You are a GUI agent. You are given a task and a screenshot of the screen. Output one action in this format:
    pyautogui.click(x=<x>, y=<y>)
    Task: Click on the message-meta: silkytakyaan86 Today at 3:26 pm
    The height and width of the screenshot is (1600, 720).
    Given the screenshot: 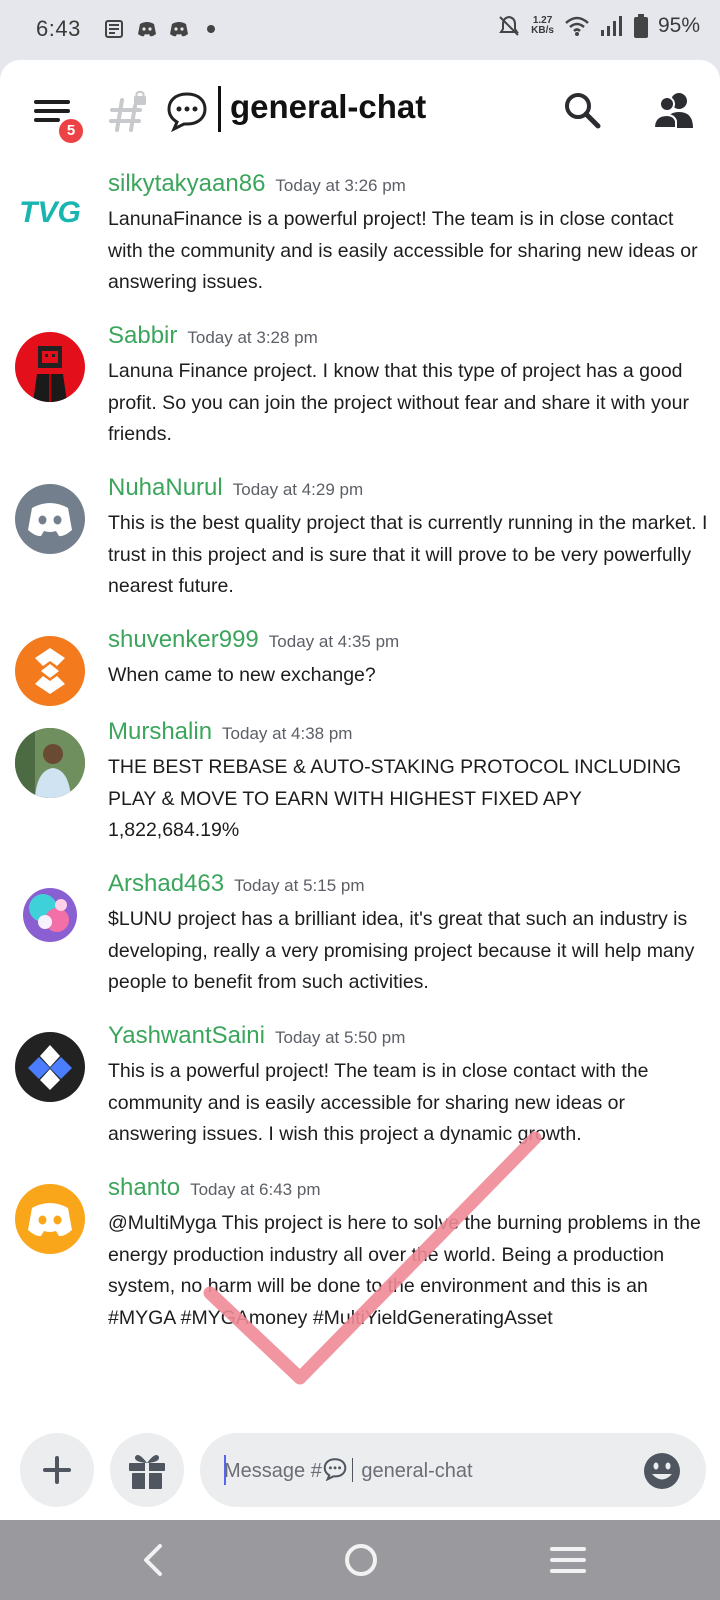 What is the action you would take?
    pyautogui.click(x=257, y=184)
    